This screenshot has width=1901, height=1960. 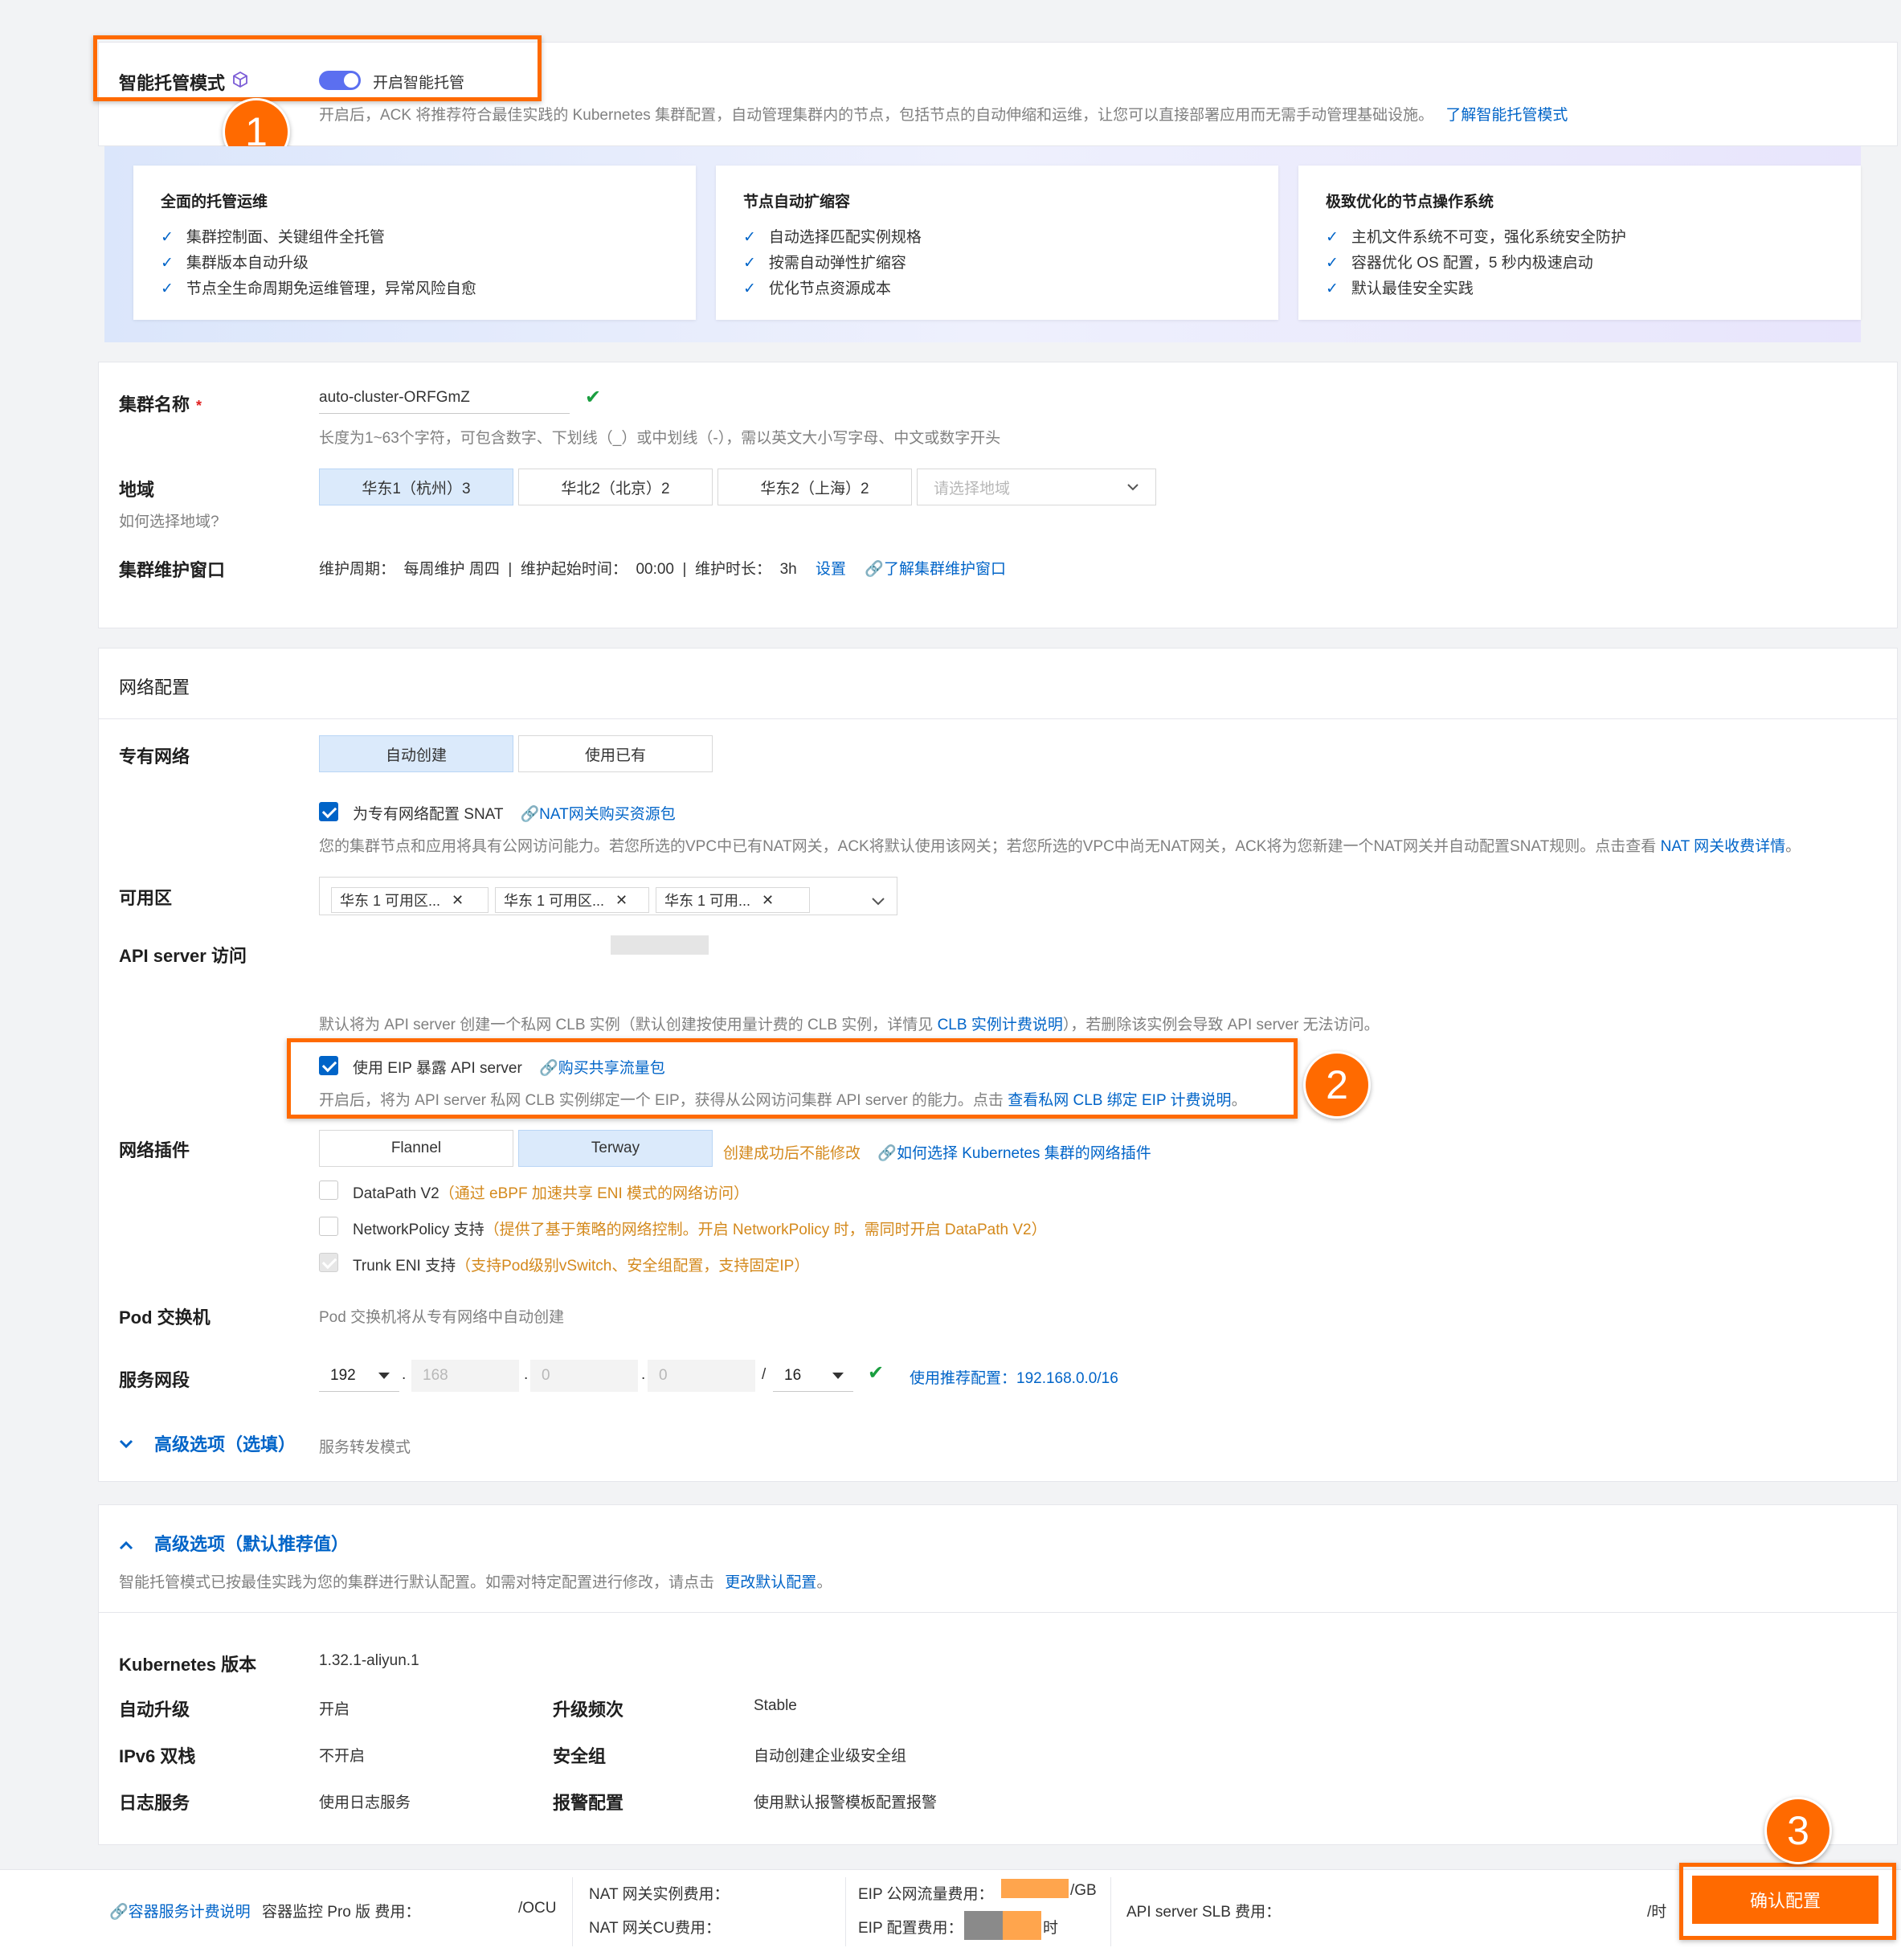 What do you see at coordinates (1400, 288) in the screenshot?
I see `feature-item: ✓ 默认最佳安全实践` at bounding box center [1400, 288].